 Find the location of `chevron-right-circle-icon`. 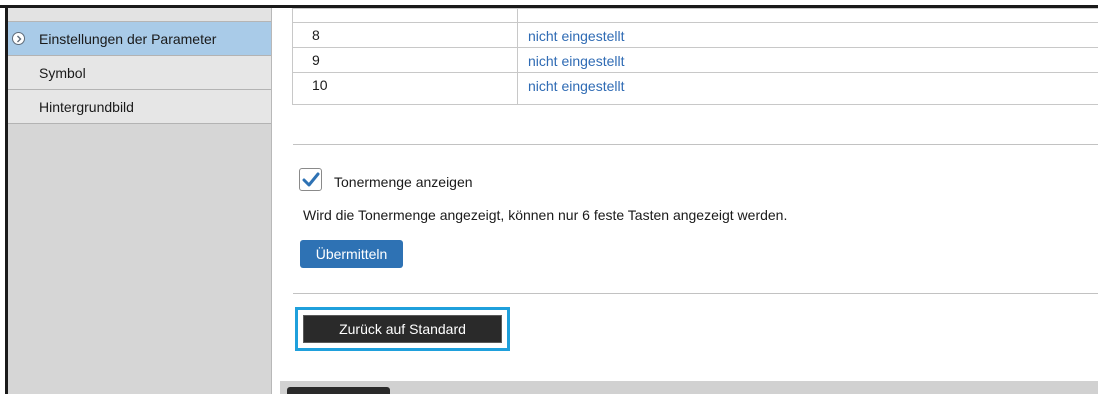

chevron-right-circle-icon is located at coordinates (18, 38).